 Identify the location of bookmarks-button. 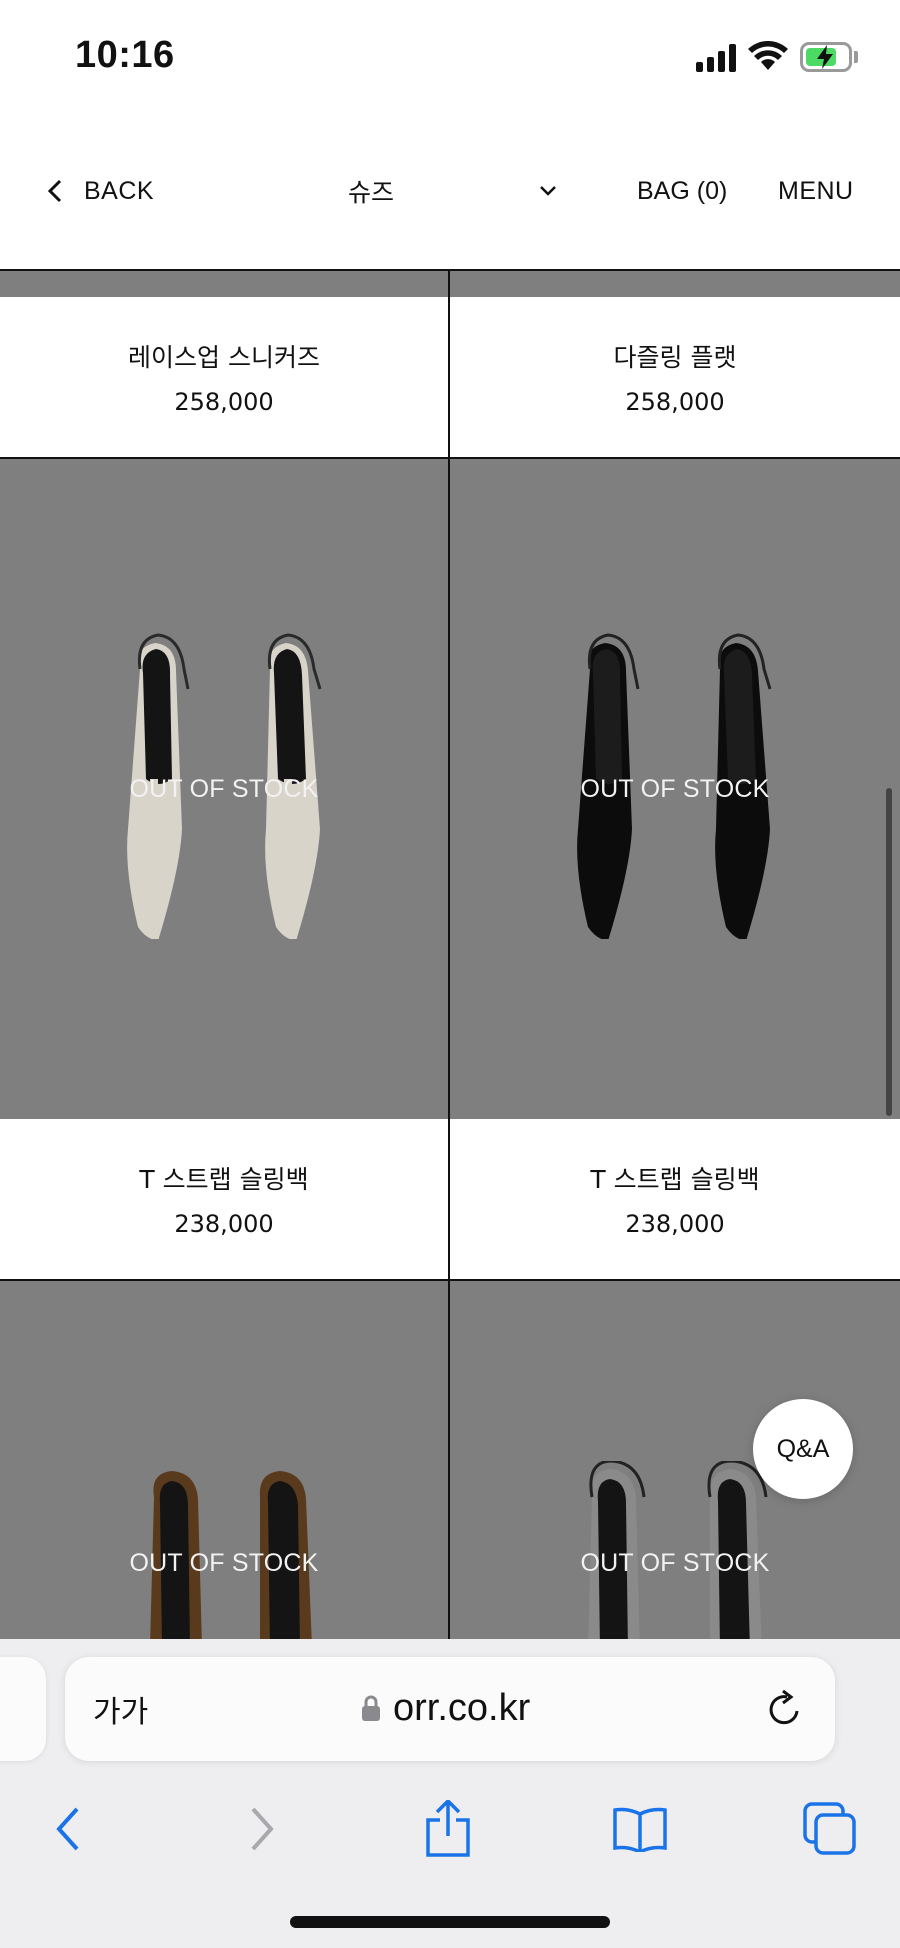
(640, 1829).